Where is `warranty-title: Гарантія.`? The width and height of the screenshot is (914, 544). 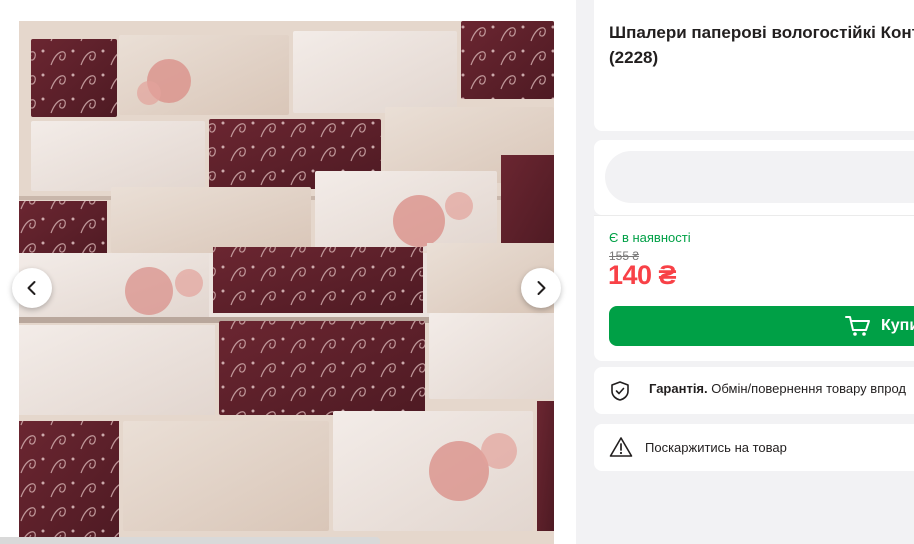 warranty-title: Гарантія. is located at coordinates (678, 388).